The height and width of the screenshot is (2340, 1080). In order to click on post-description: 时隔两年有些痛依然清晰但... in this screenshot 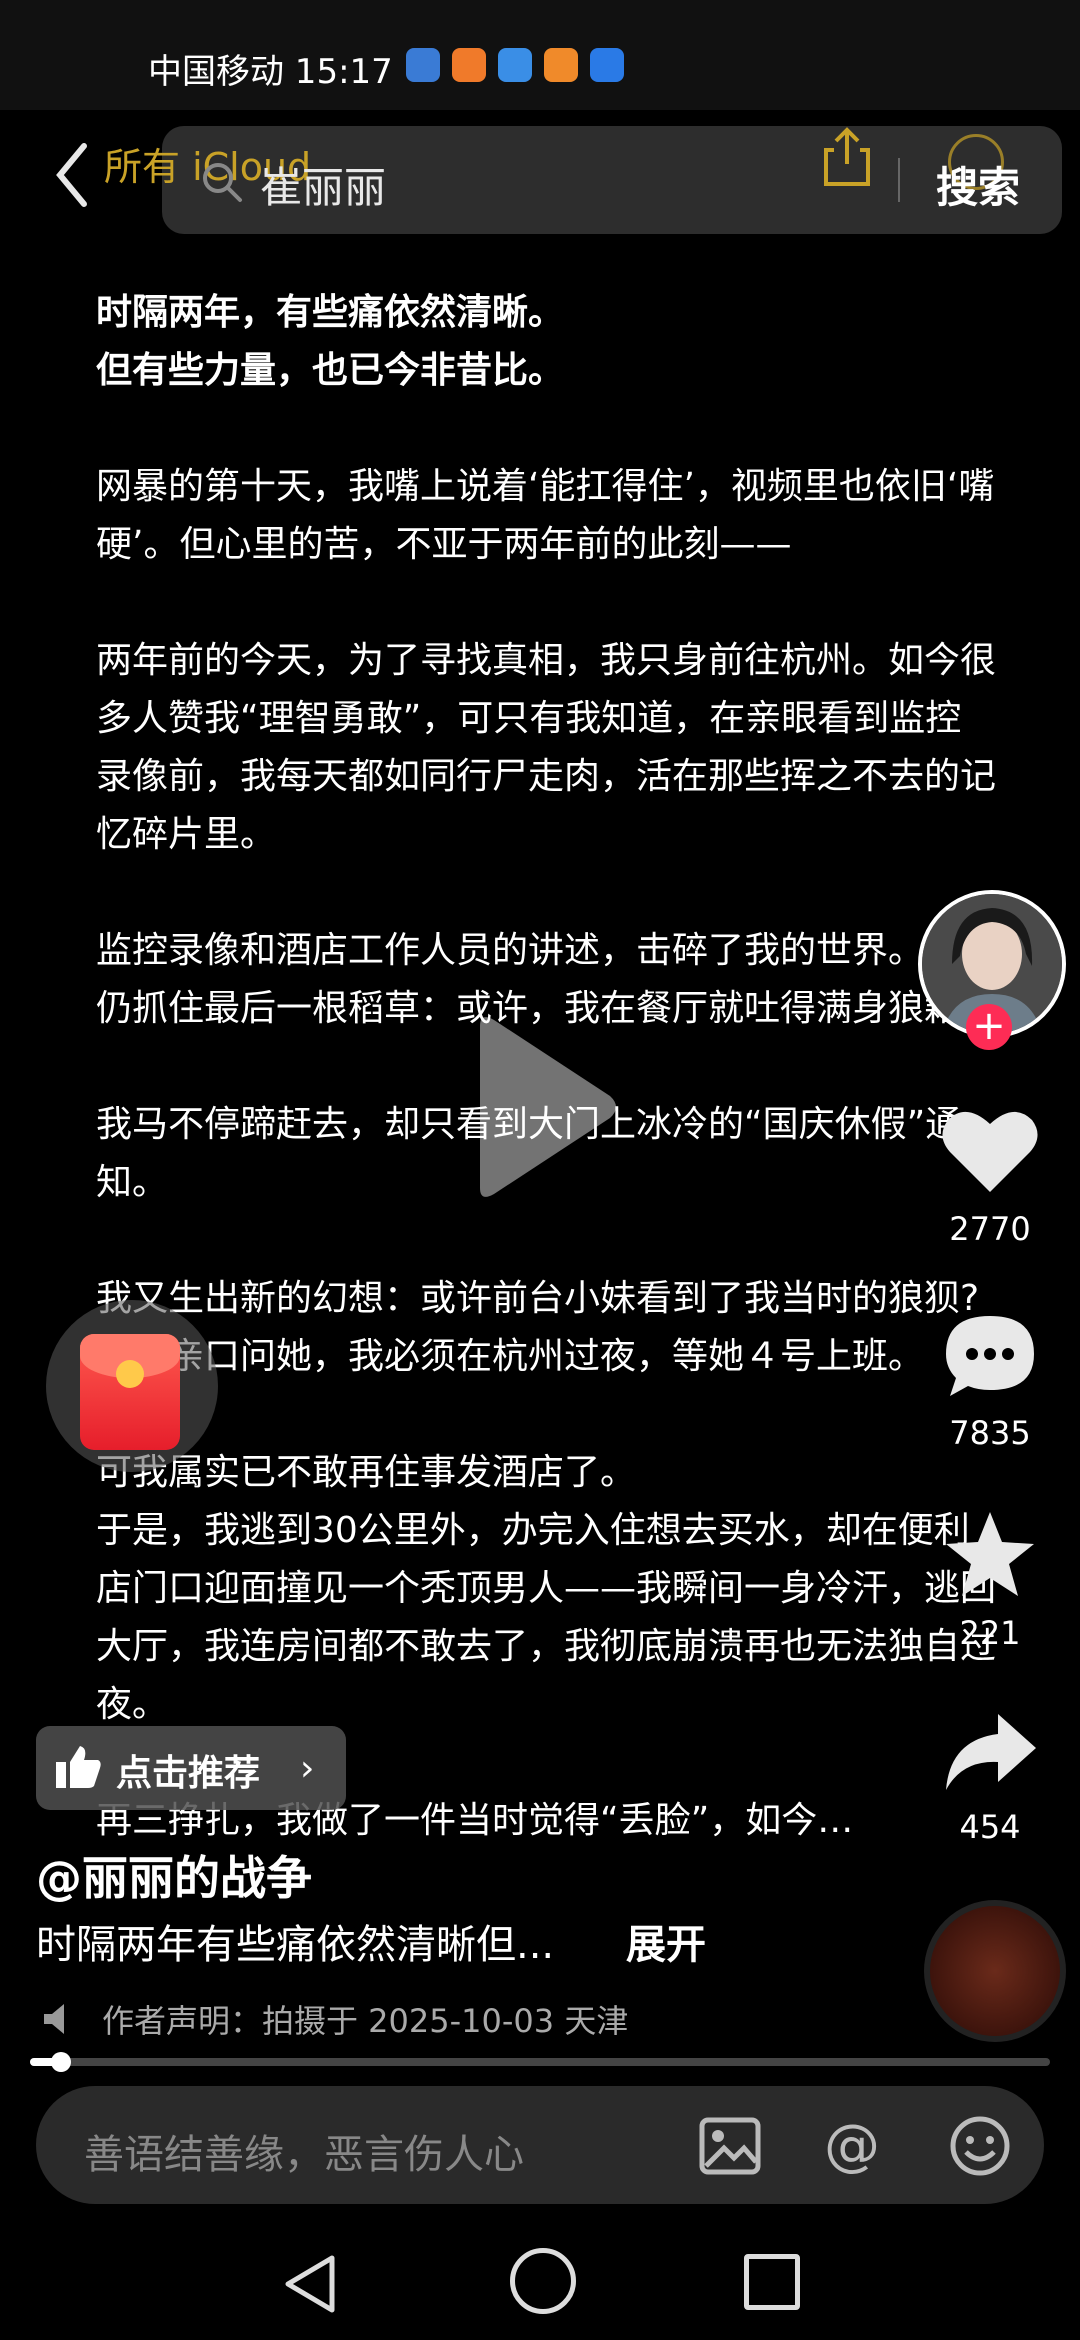, I will do `click(295, 1945)`.